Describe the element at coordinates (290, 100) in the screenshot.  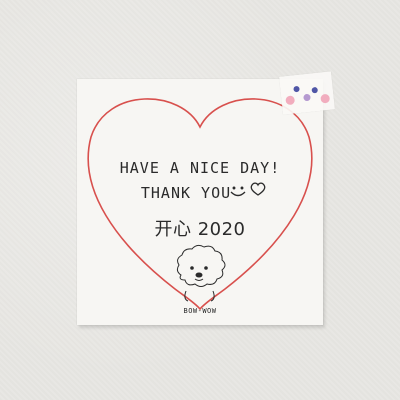
I see `sticker-cheek-left` at that location.